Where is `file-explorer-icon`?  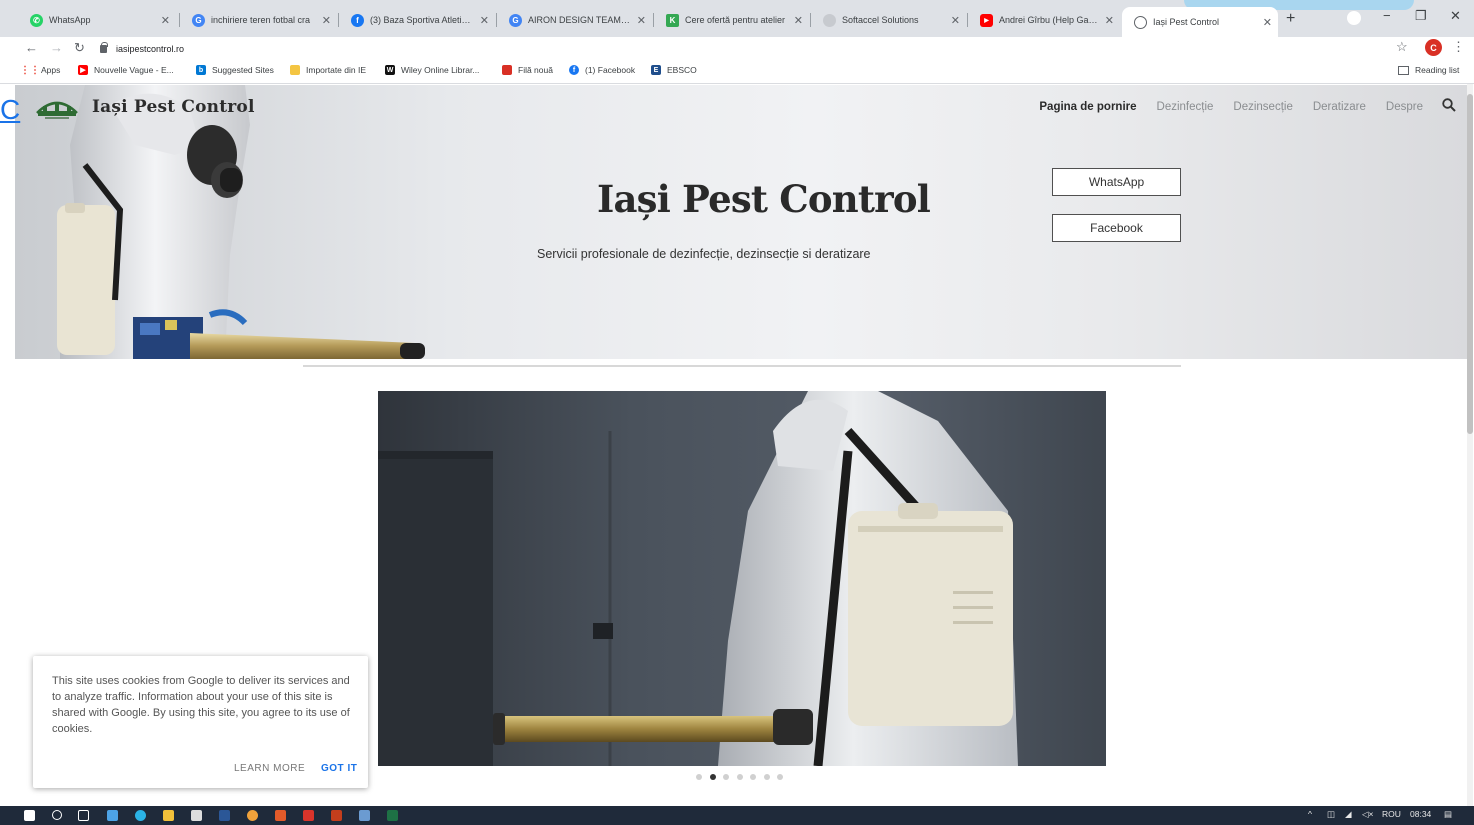 file-explorer-icon is located at coordinates (112, 815).